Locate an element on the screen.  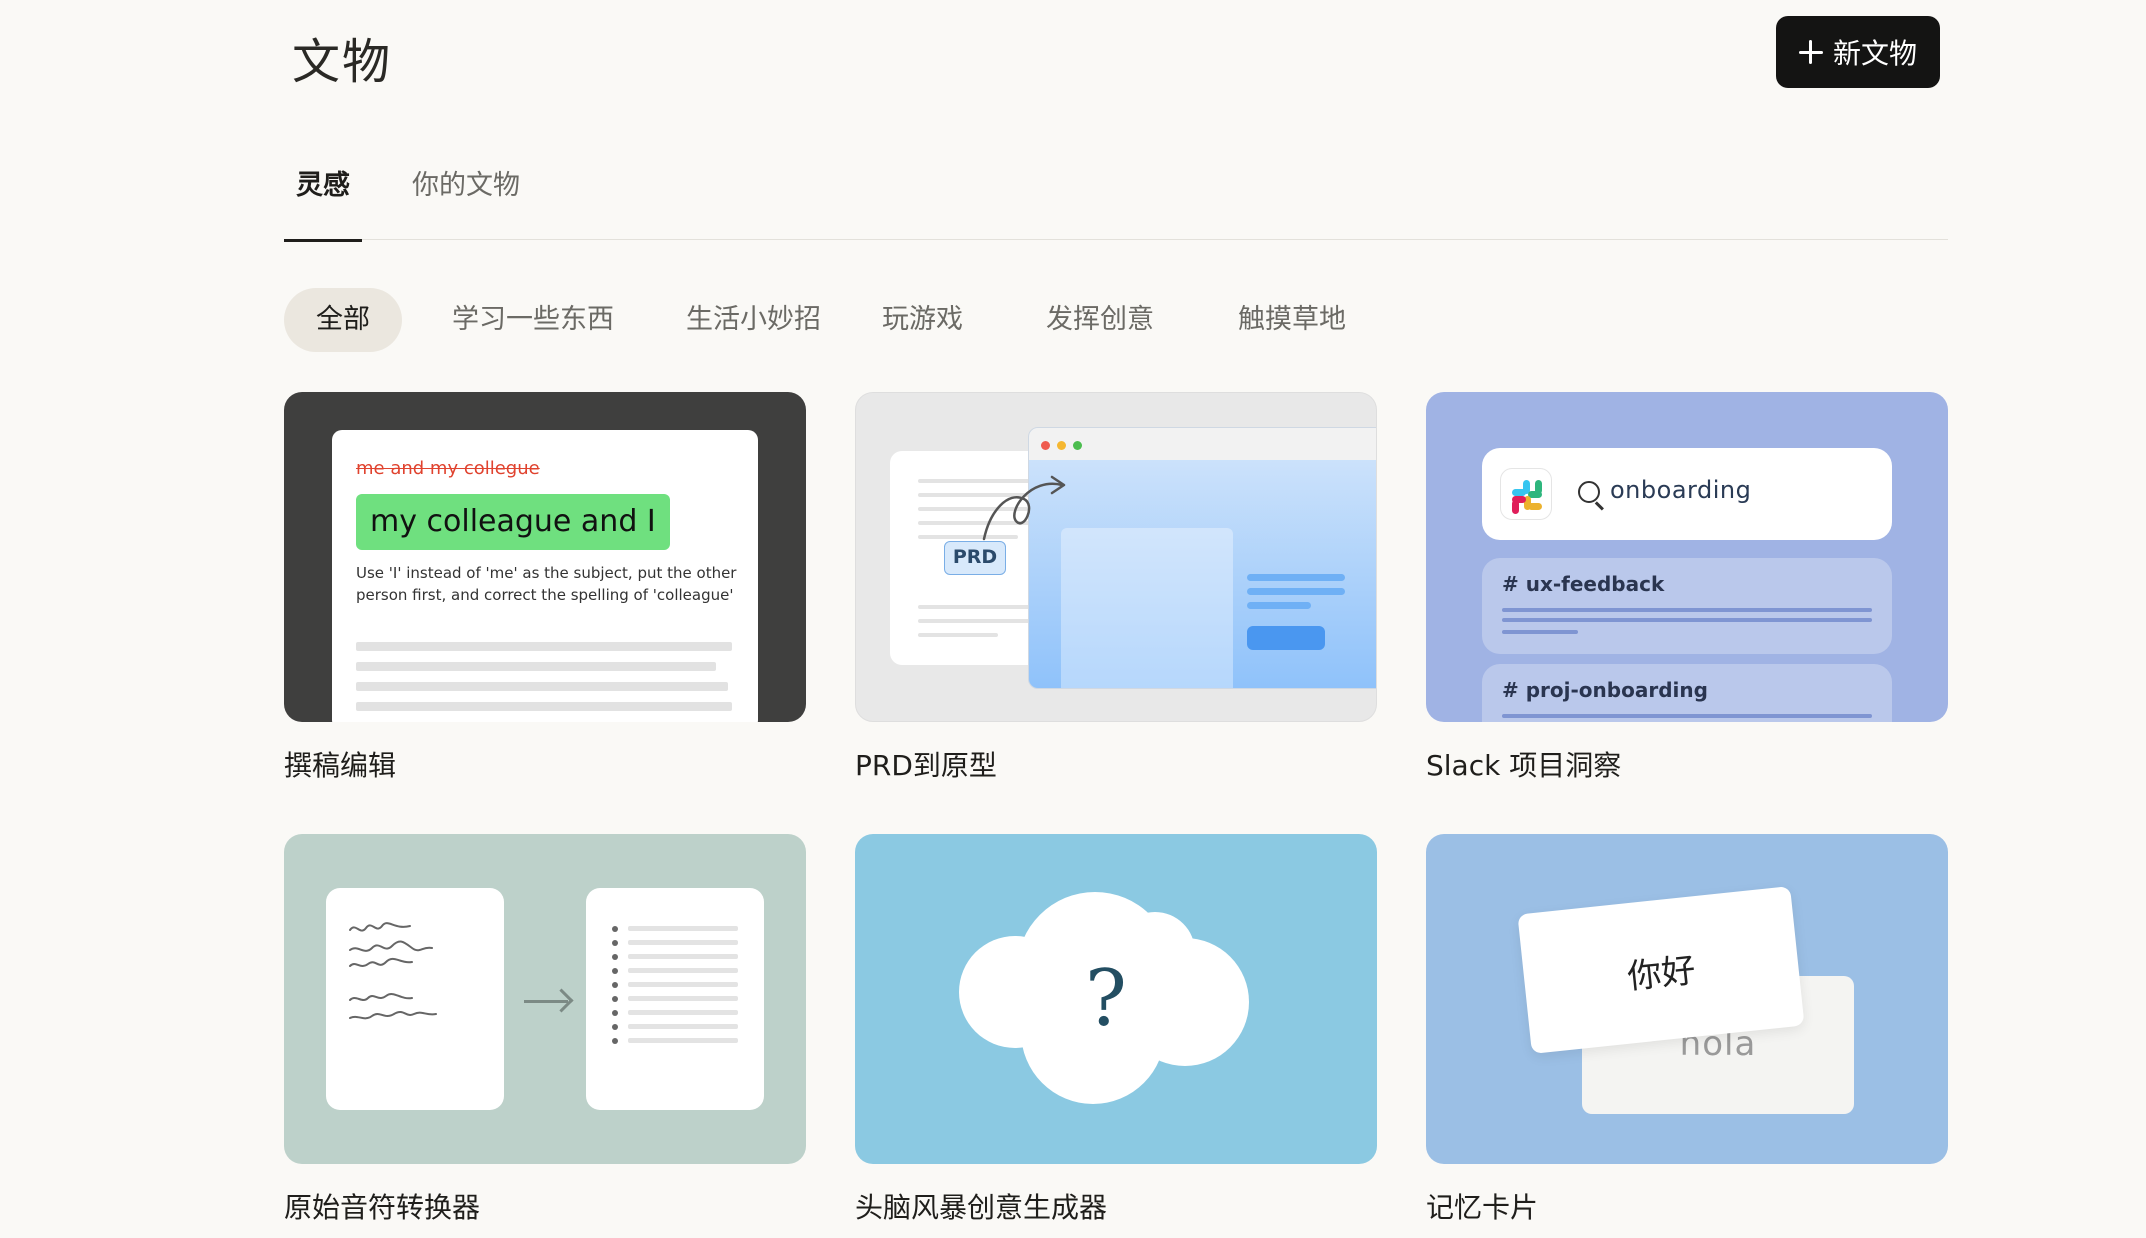
slack-logo-icon is located at coordinates (1526, 494).